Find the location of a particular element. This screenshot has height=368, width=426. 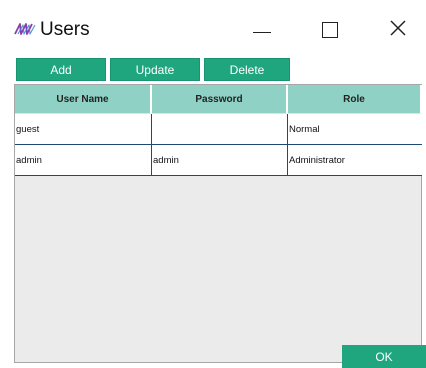

cell-role: Administrator is located at coordinates (355, 160).